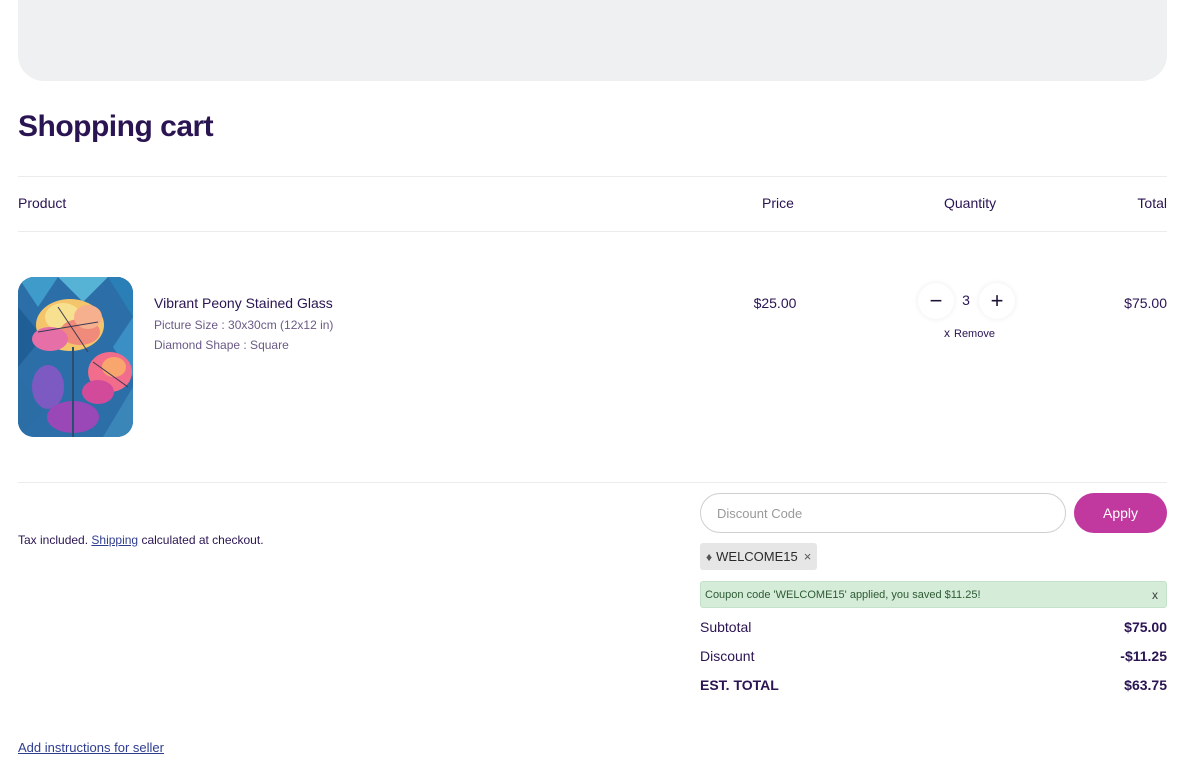 The image size is (1200, 764). Describe the element at coordinates (709, 556) in the screenshot. I see `tag-icon: ♦` at that location.